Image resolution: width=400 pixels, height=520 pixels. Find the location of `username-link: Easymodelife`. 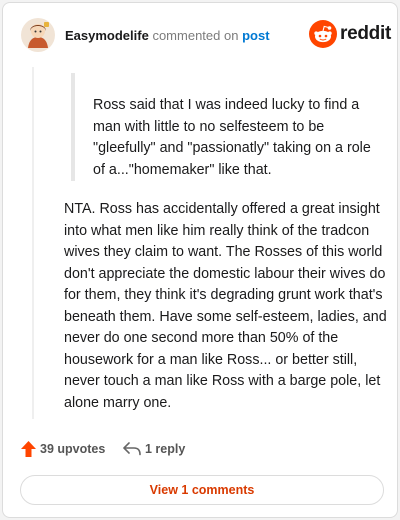

username-link: Easymodelife is located at coordinates (107, 35).